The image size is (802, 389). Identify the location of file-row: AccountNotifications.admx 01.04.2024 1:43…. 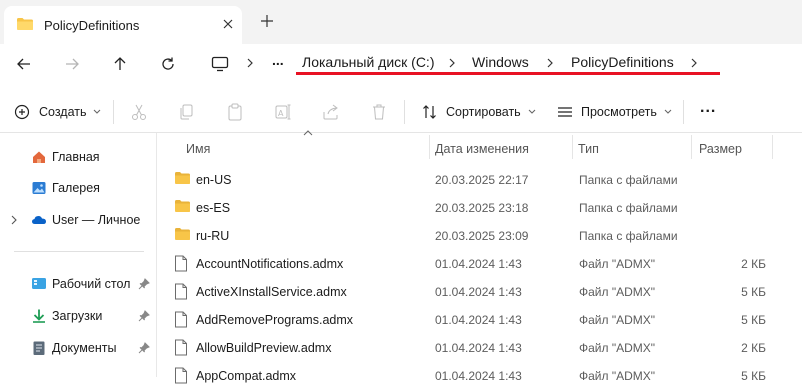
(479, 263).